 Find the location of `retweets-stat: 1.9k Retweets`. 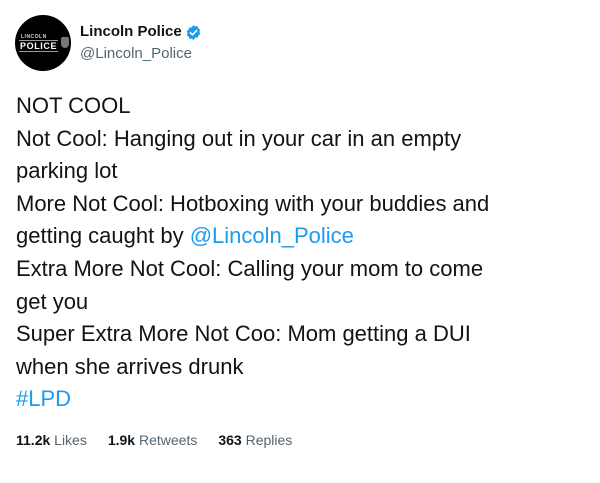

retweets-stat: 1.9k Retweets is located at coordinates (153, 440).